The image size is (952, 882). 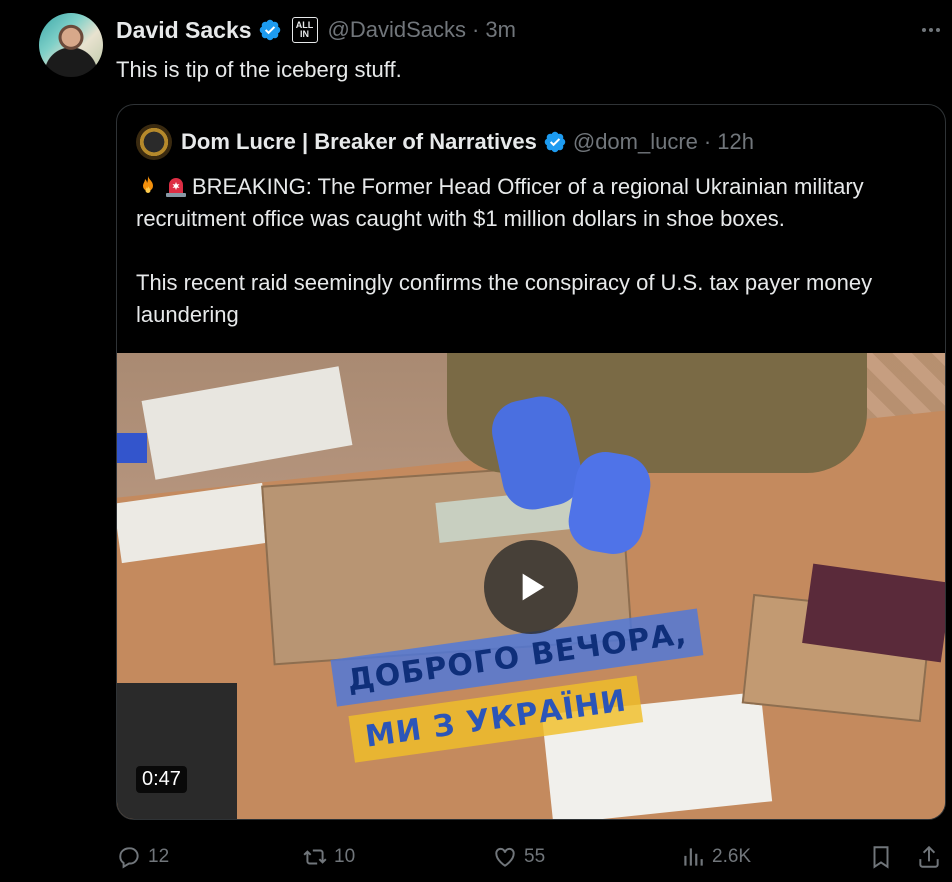 I want to click on share-icon, so click(x=929, y=856).